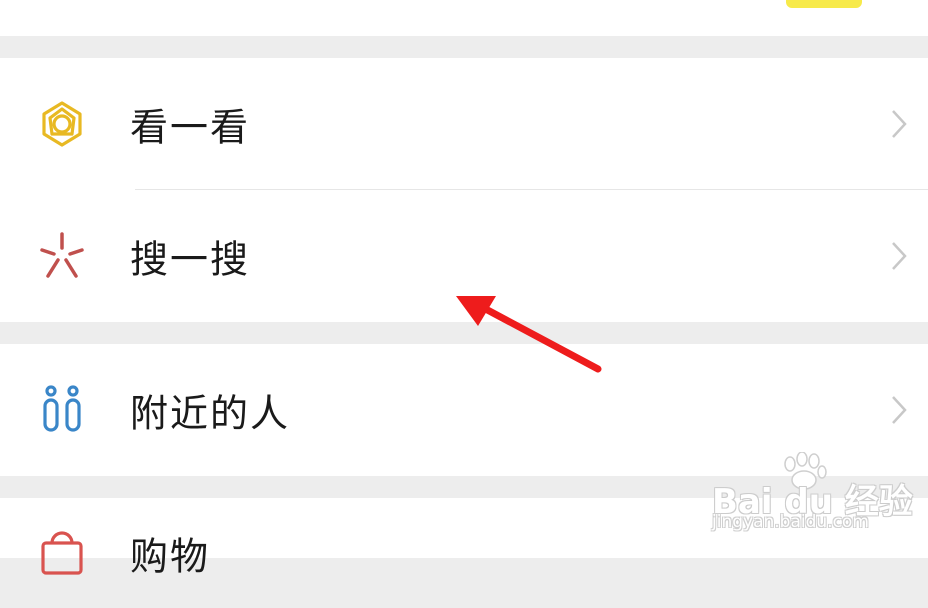 Image resolution: width=928 pixels, height=608 pixels. I want to click on flower-hexagon-icon, so click(62, 124).